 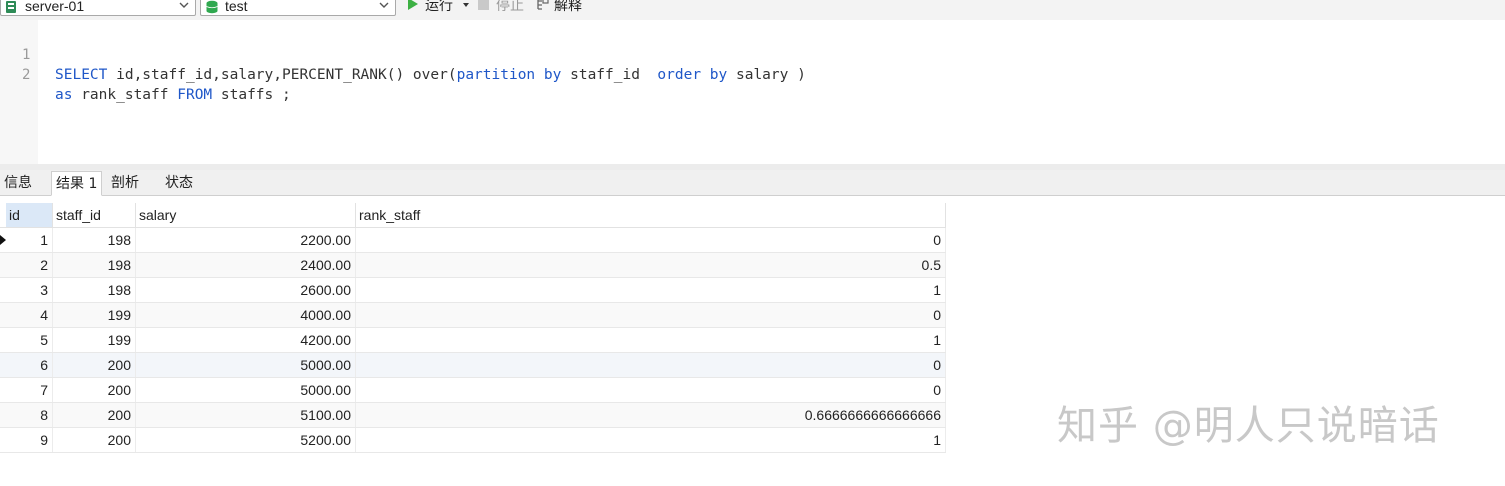 I want to click on run-label: 运行, so click(x=439, y=6).